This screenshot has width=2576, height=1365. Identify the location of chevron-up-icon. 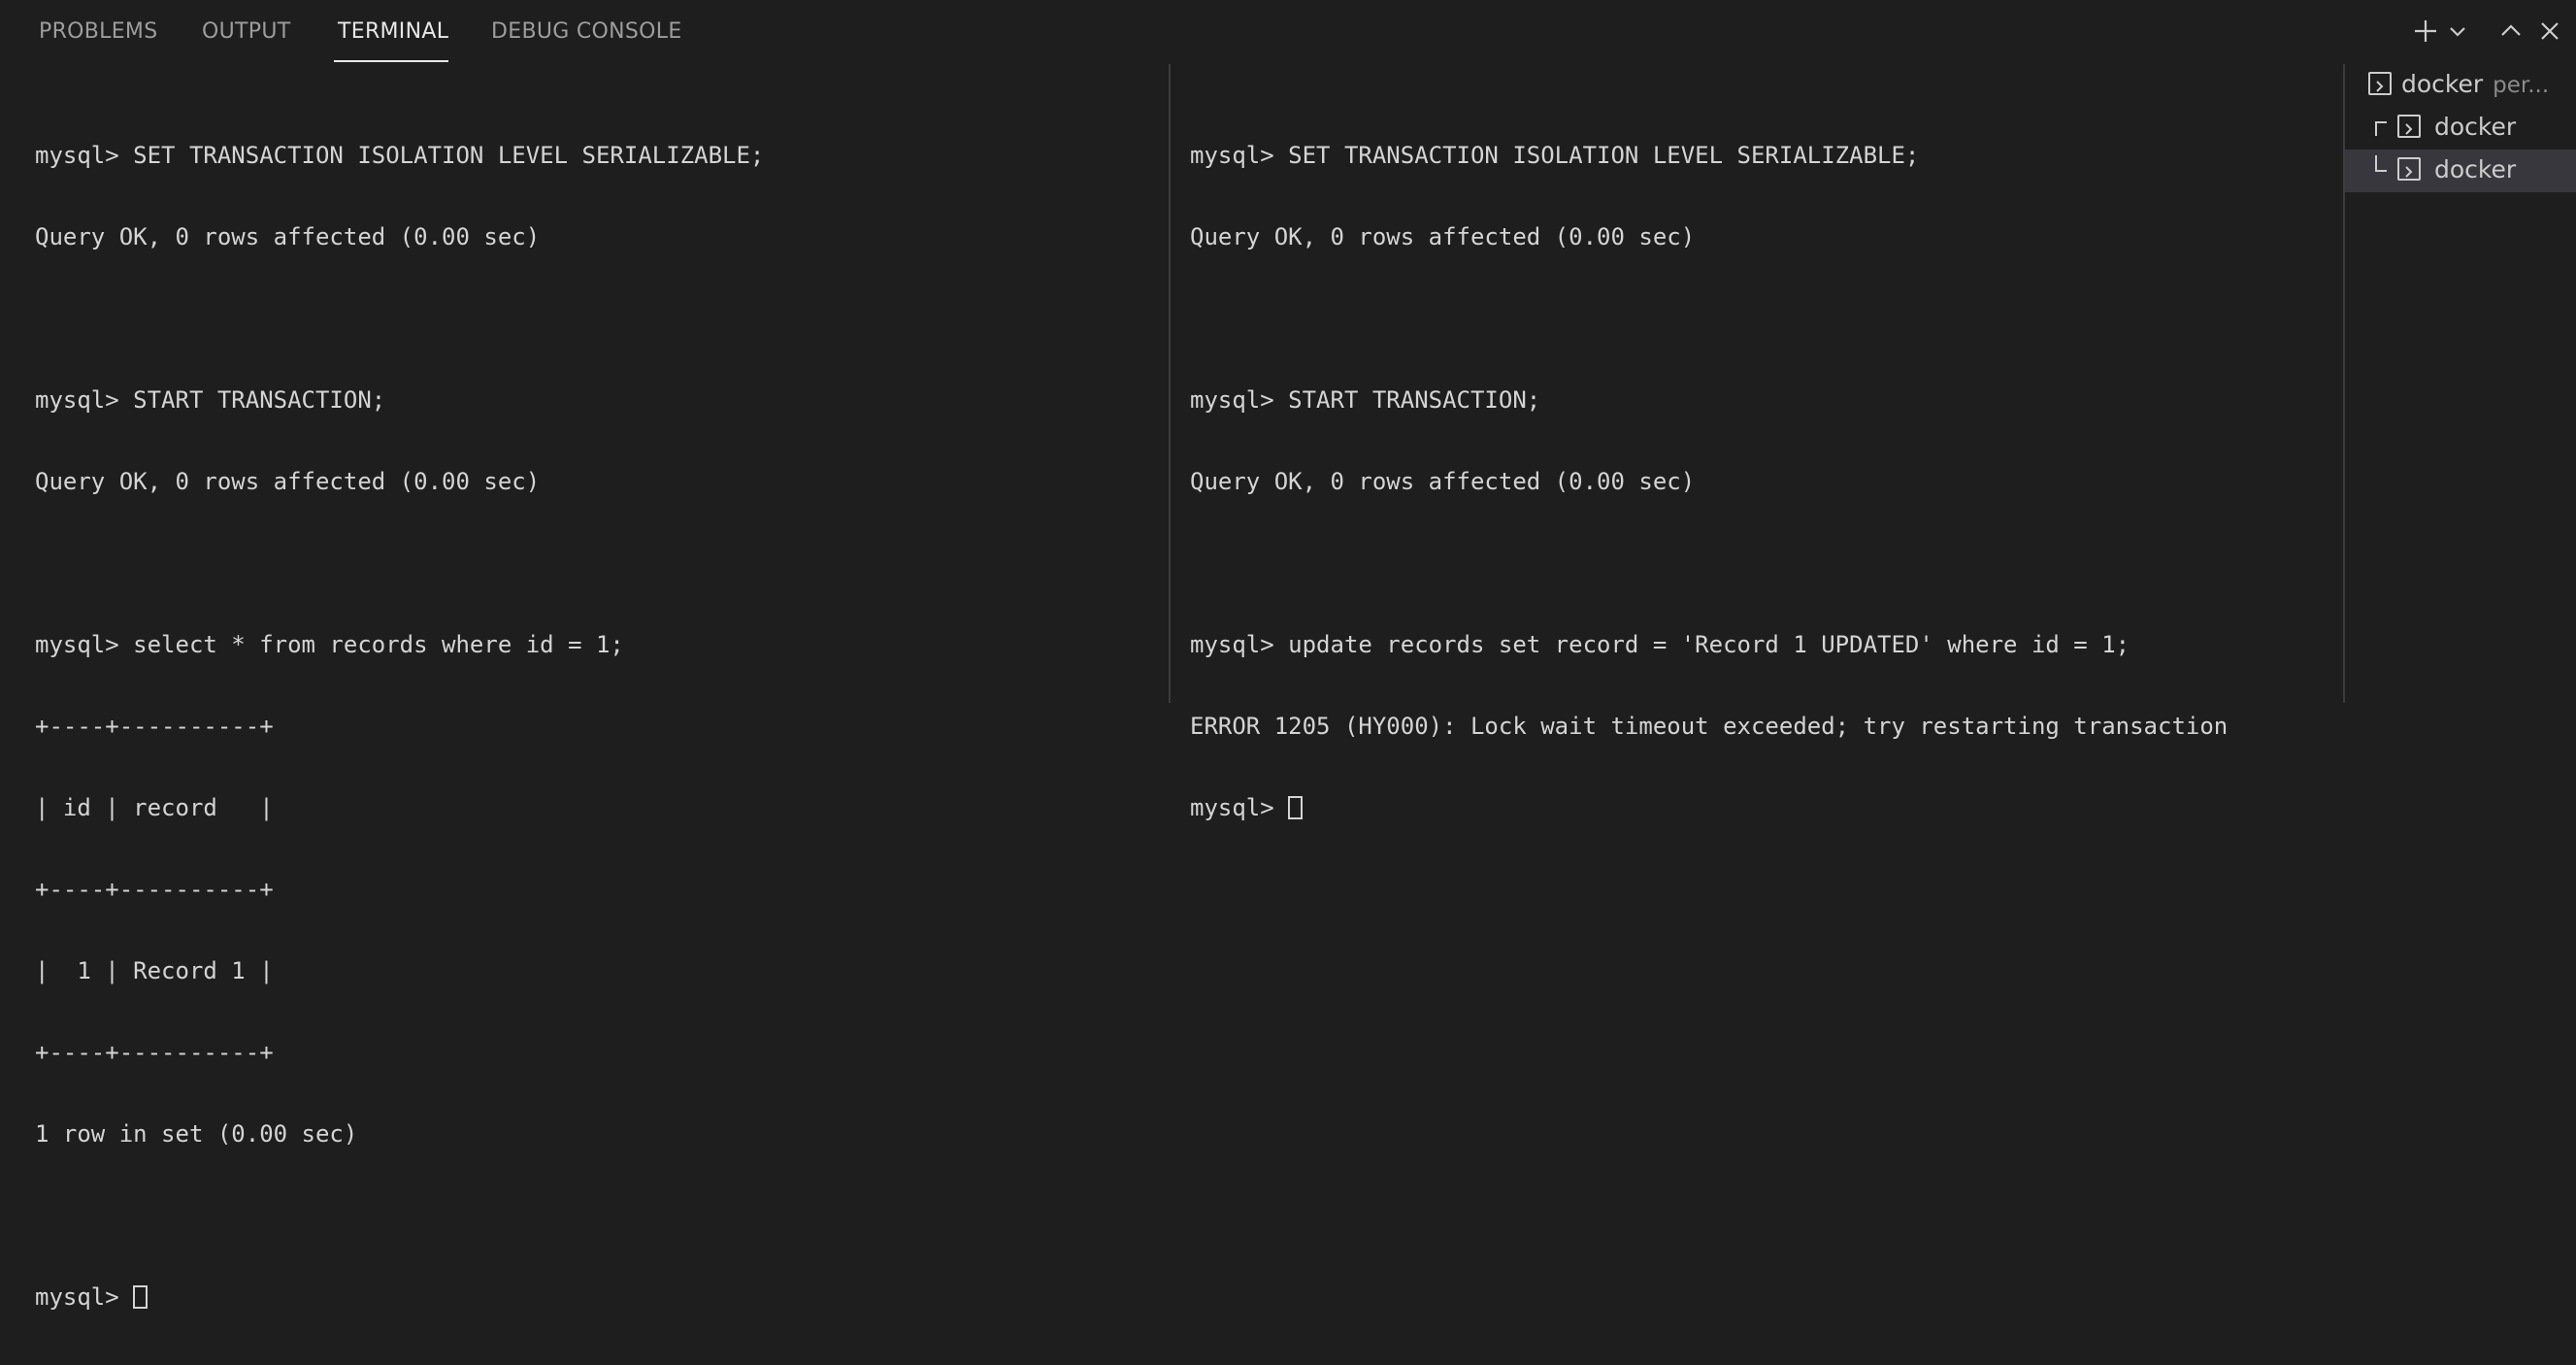
(2511, 30).